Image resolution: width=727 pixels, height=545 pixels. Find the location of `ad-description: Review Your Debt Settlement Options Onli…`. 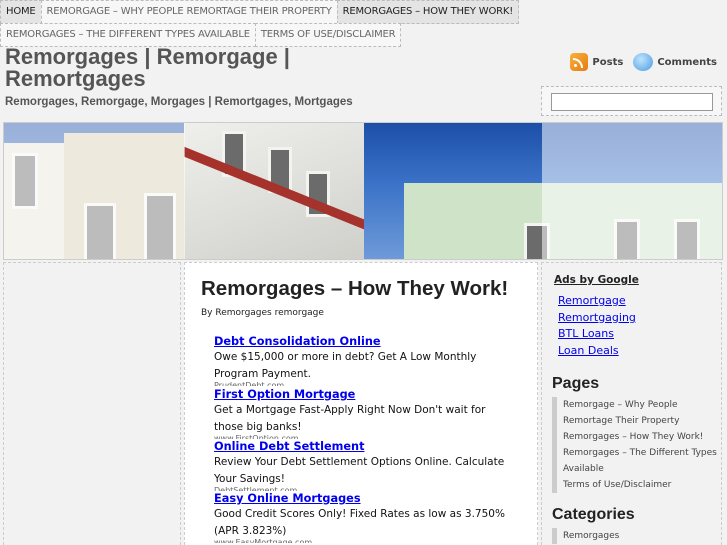

ad-description: Review Your Debt Settlement Options Onli… is located at coordinates (359, 470).